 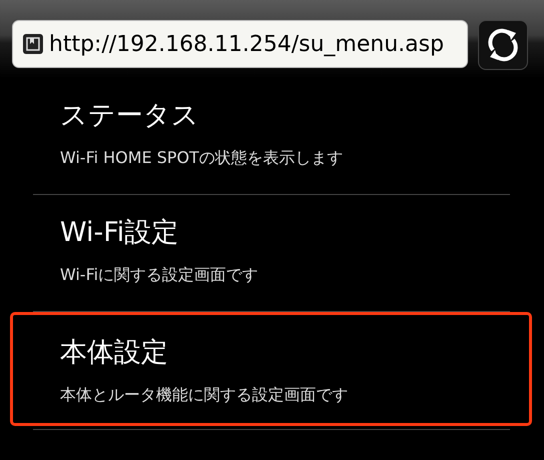 I want to click on menu-item-description: Wi-Fiに関する設定画面です, so click(x=160, y=275).